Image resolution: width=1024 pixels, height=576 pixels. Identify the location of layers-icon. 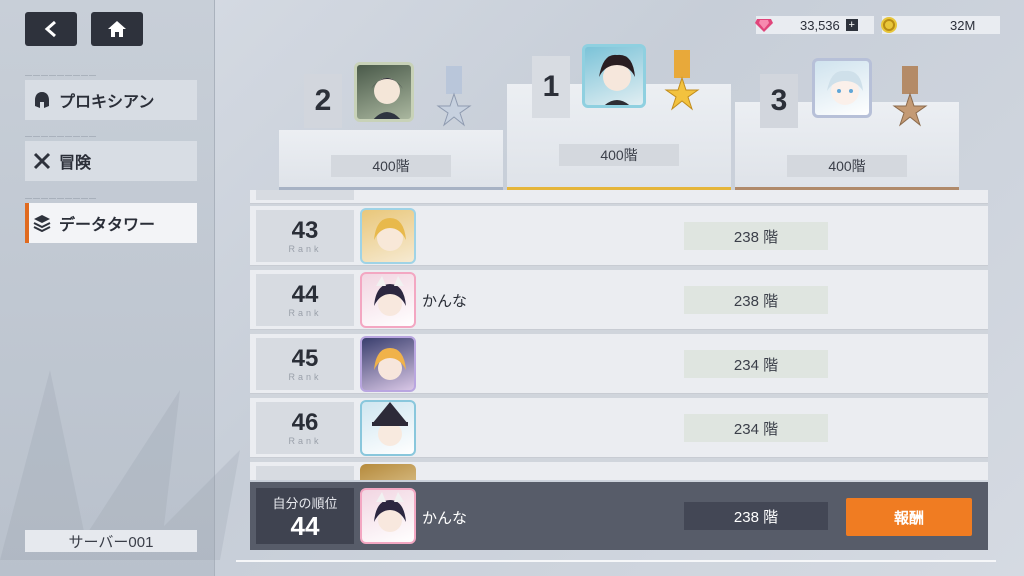
(42, 223).